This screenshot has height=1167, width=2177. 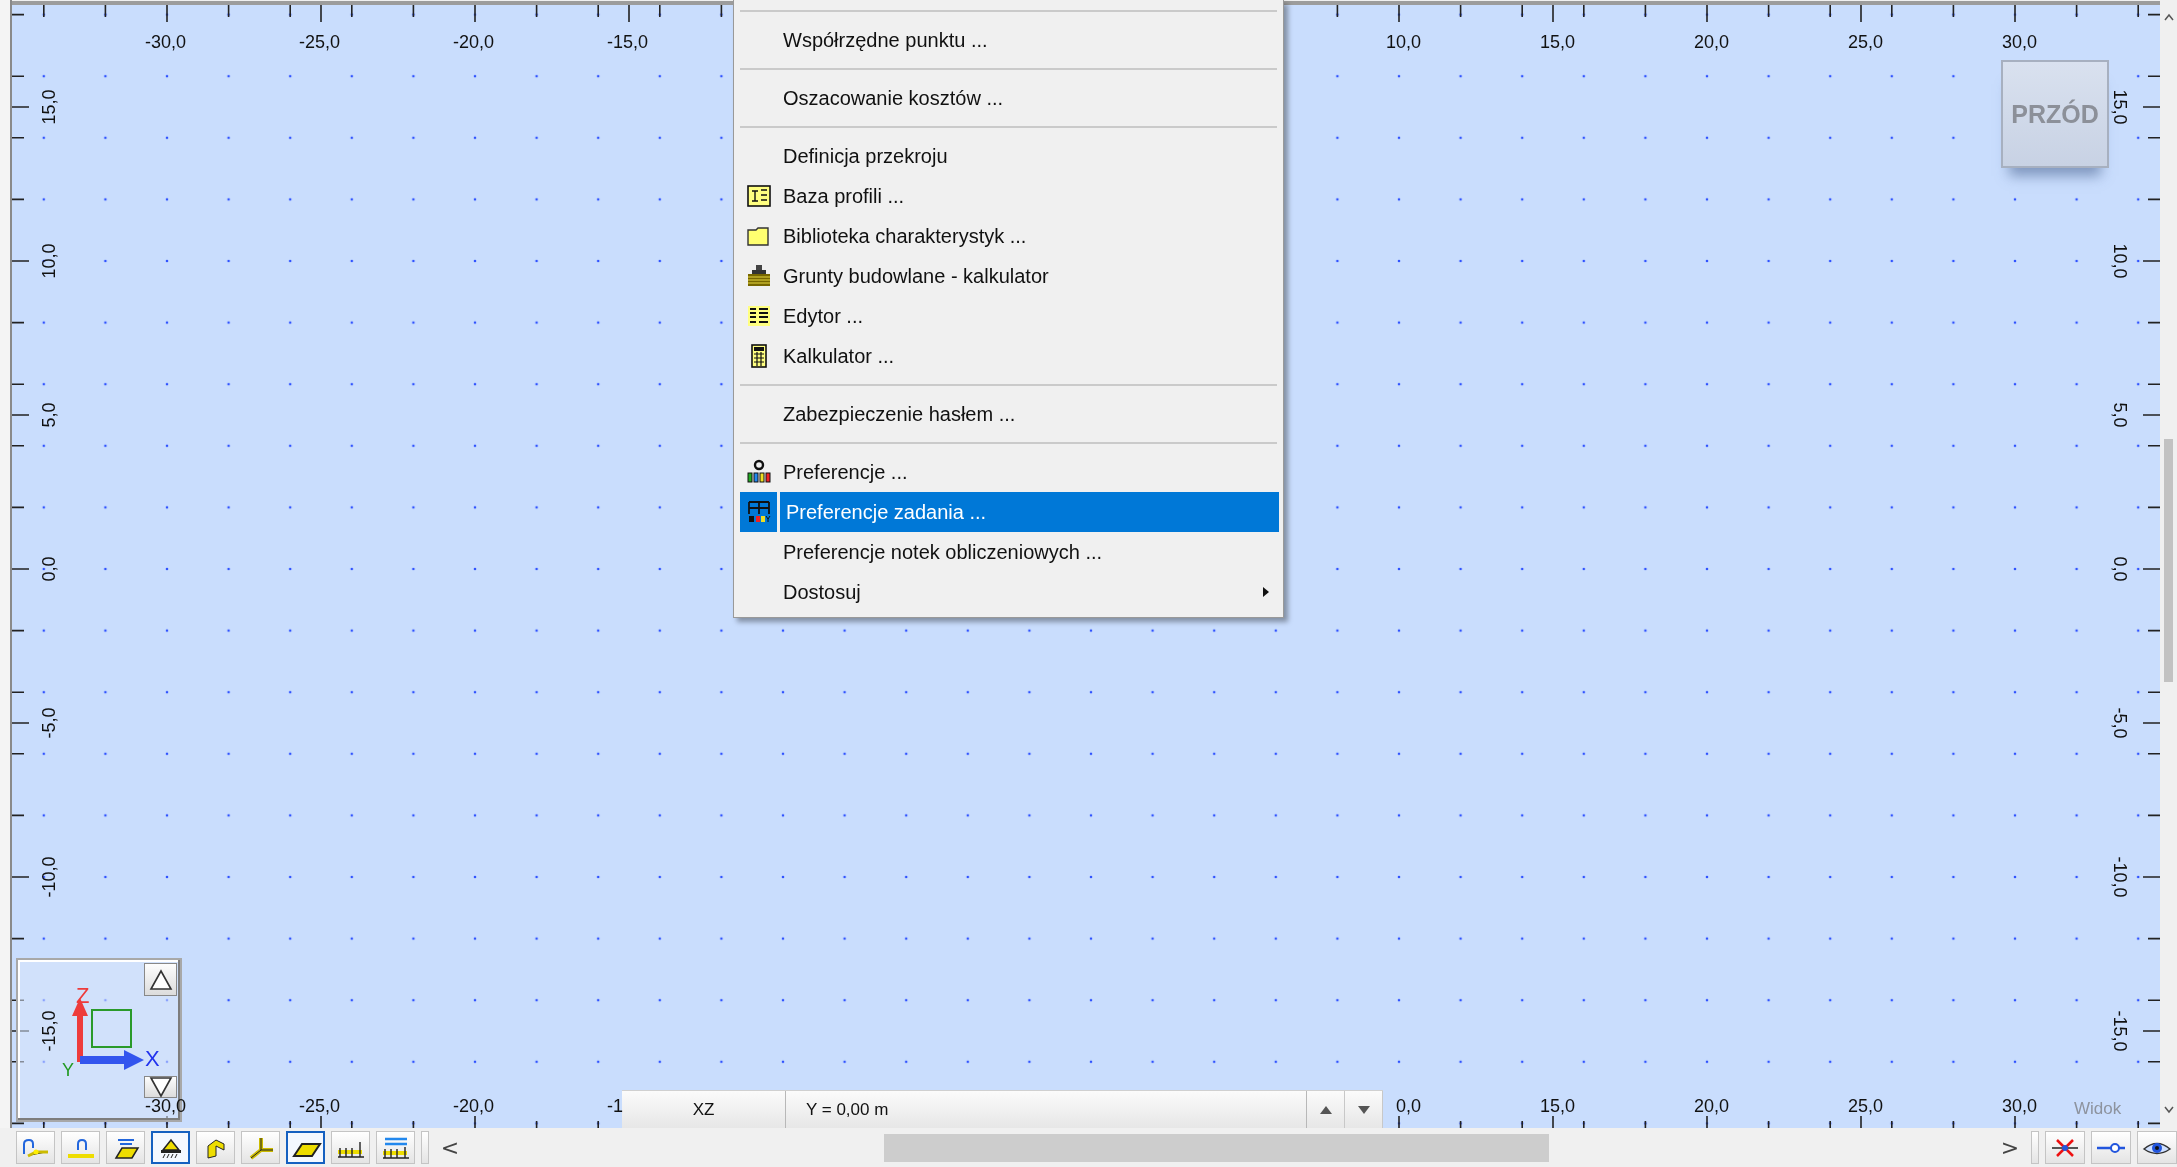 I want to click on ruler-label: -1, so click(x=615, y=1106).